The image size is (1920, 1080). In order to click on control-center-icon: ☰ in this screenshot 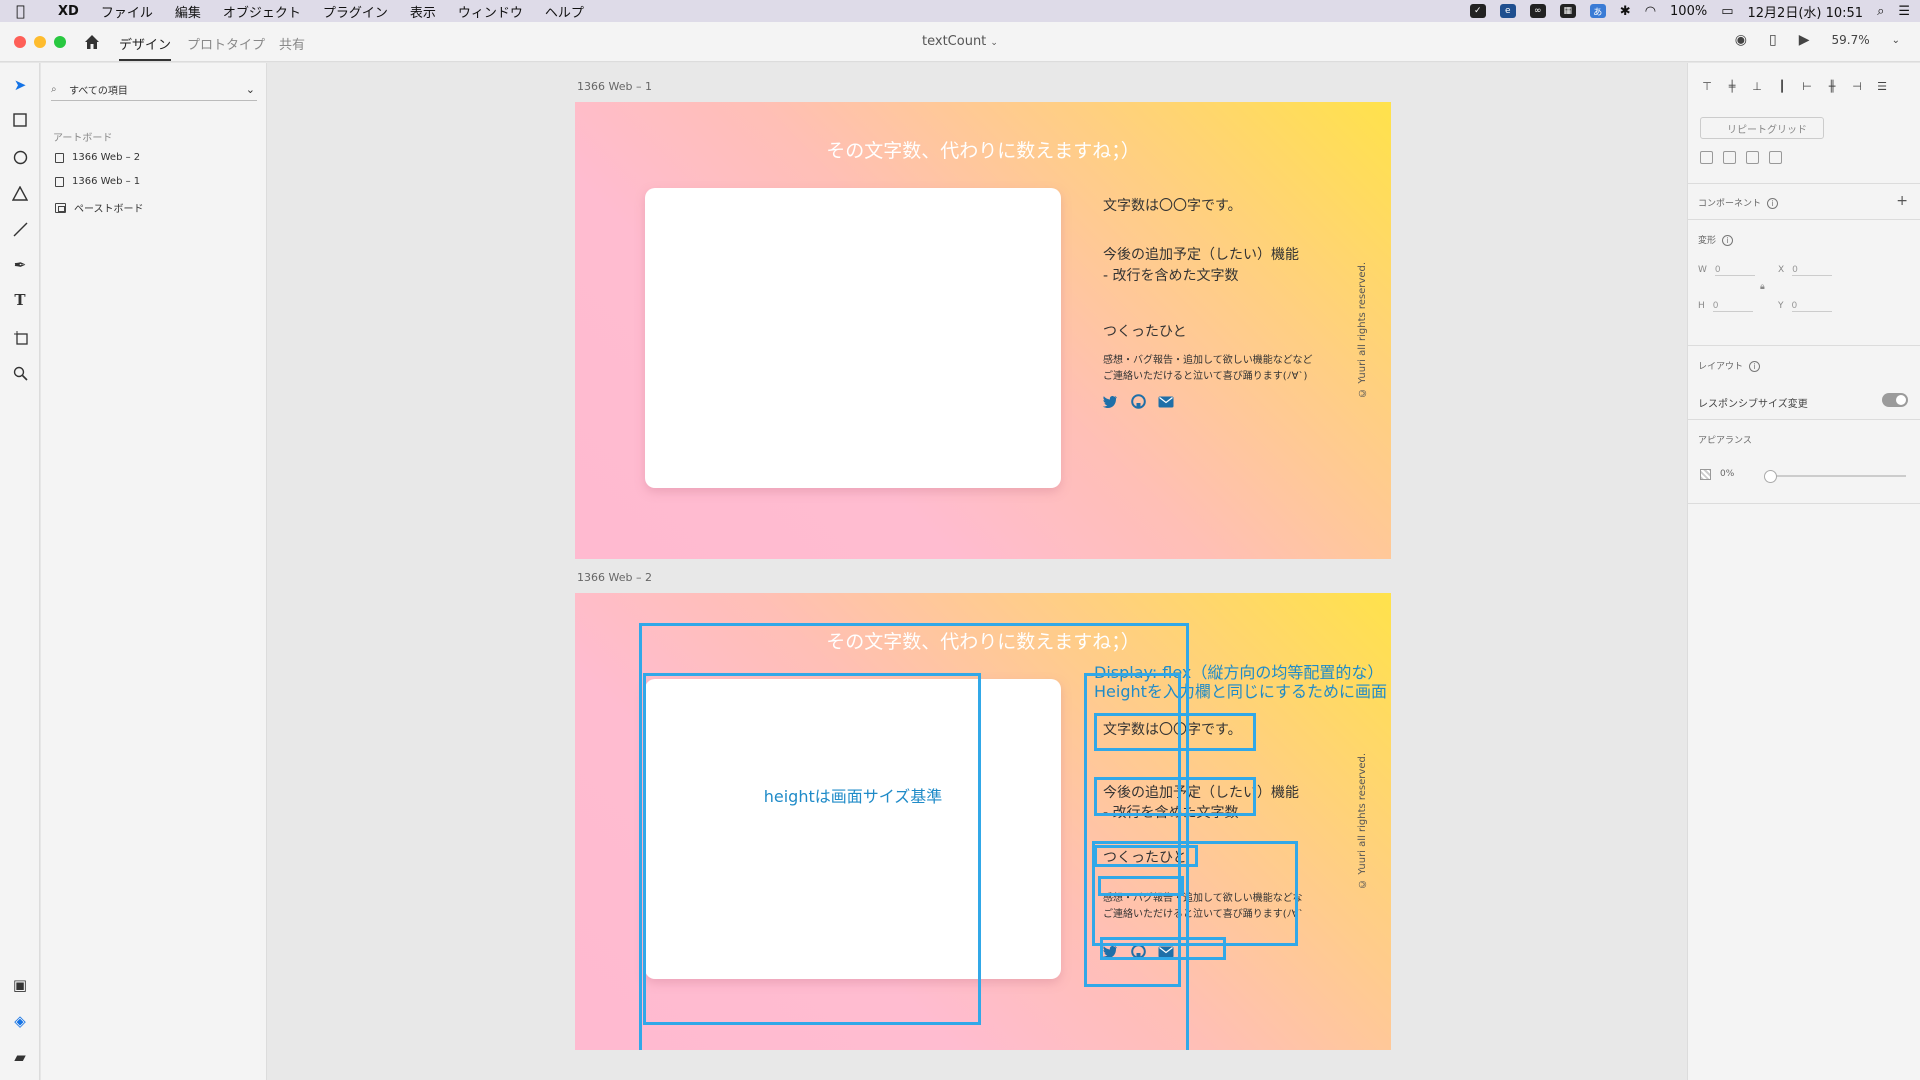, I will do `click(1904, 11)`.